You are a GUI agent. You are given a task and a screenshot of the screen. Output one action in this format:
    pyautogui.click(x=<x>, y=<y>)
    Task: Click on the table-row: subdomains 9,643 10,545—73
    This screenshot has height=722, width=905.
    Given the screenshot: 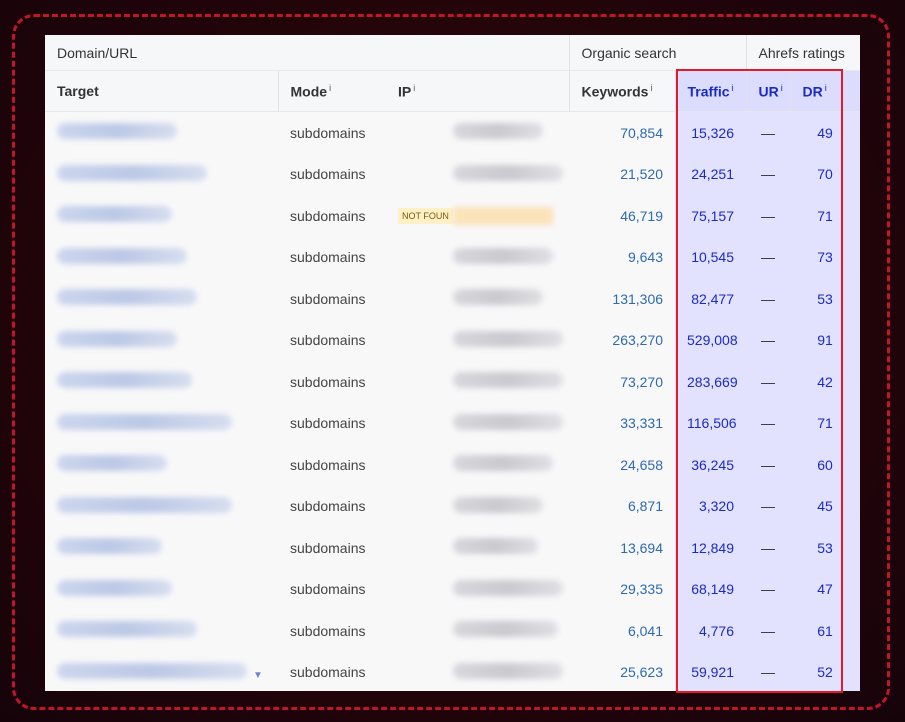 What is the action you would take?
    pyautogui.click(x=452, y=257)
    